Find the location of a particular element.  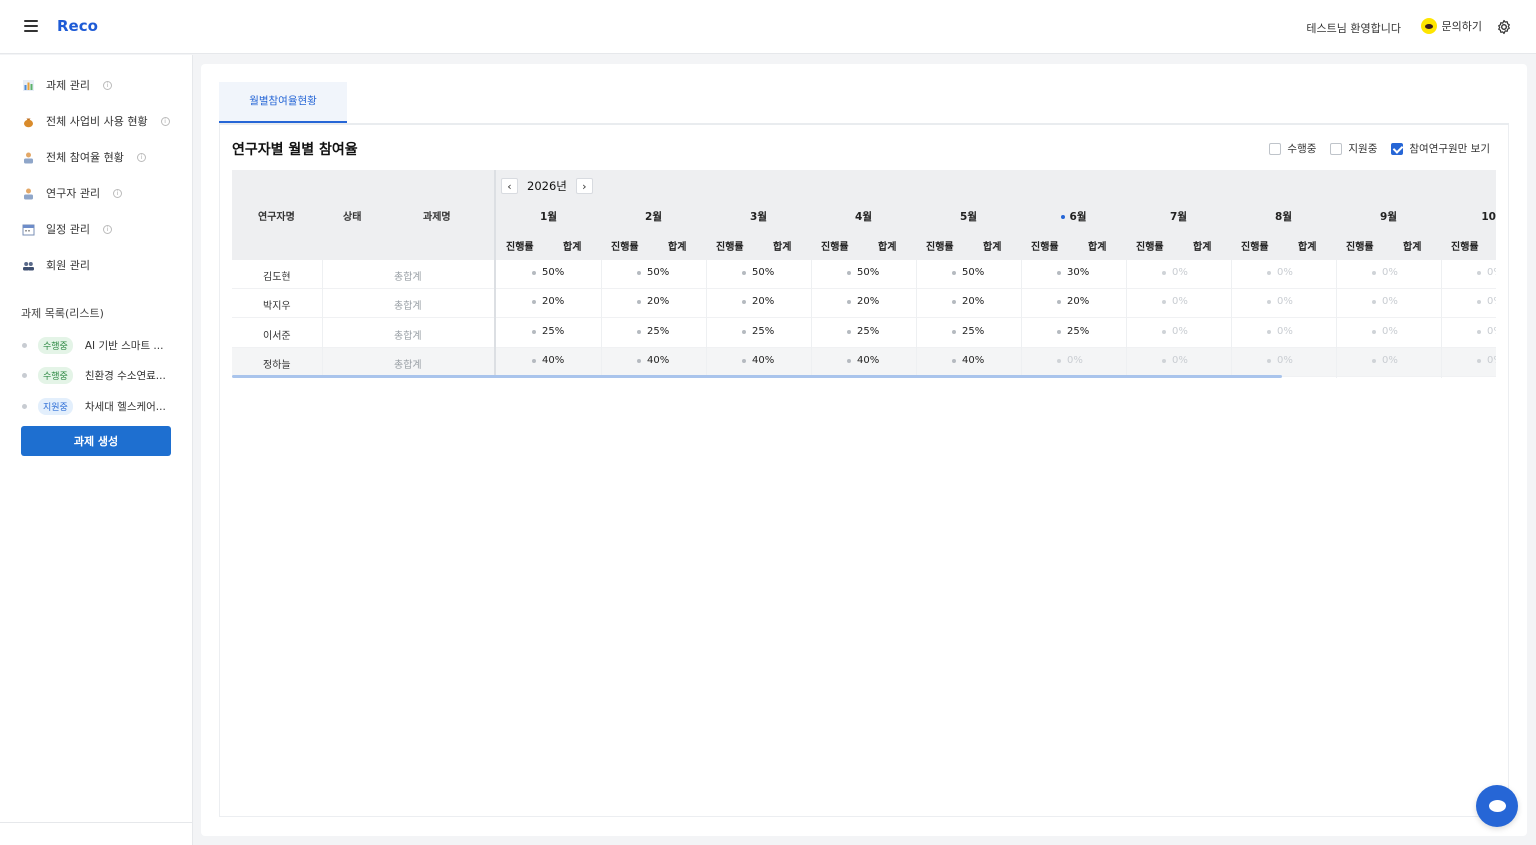

filter-in-progress: 수행중 is located at coordinates (1292, 148).